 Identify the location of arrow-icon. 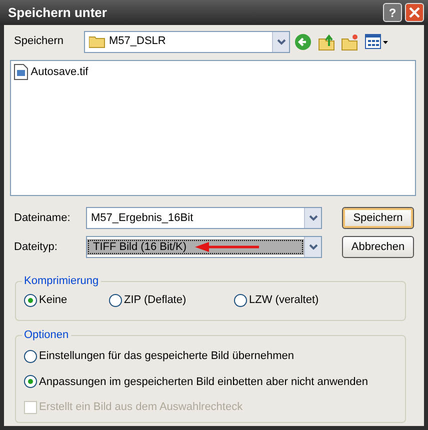
(227, 247).